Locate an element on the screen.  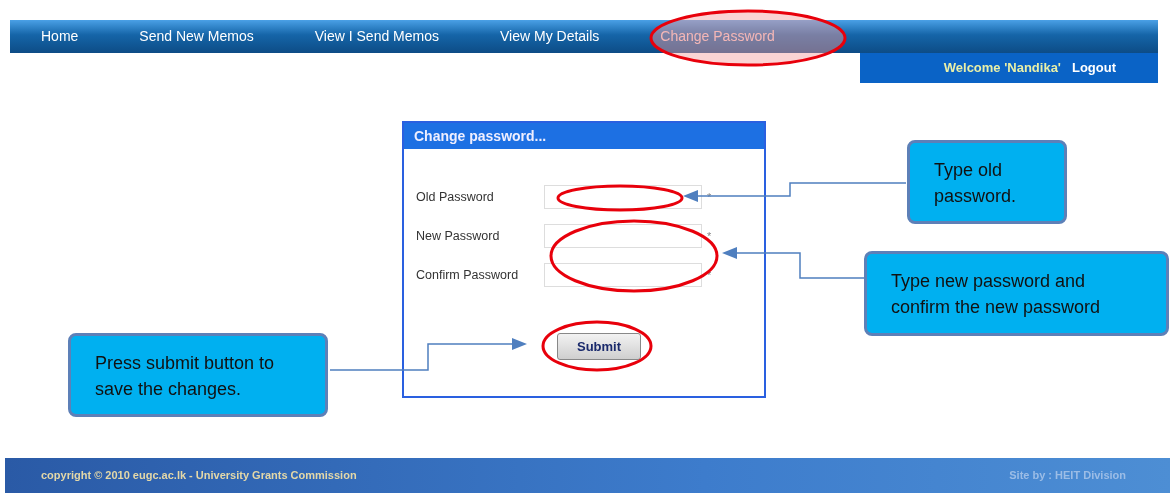
nav-link: View My Details is located at coordinates (550, 36).